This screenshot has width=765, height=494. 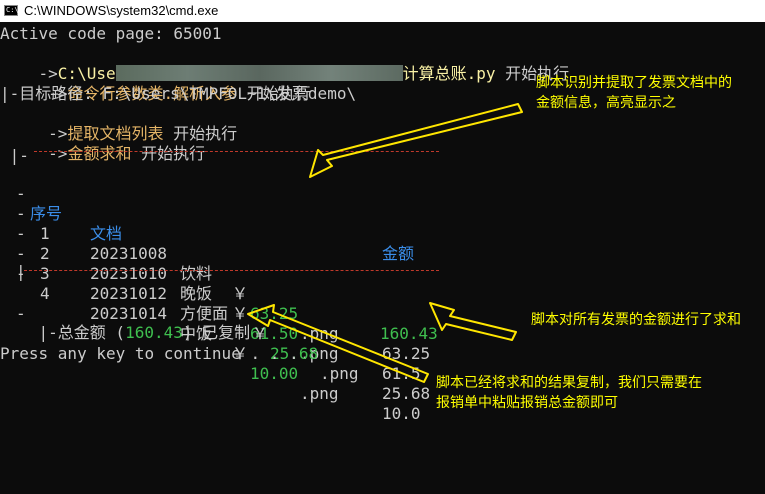 What do you see at coordinates (473, 321) in the screenshot?
I see `arrow-to-sum` at bounding box center [473, 321].